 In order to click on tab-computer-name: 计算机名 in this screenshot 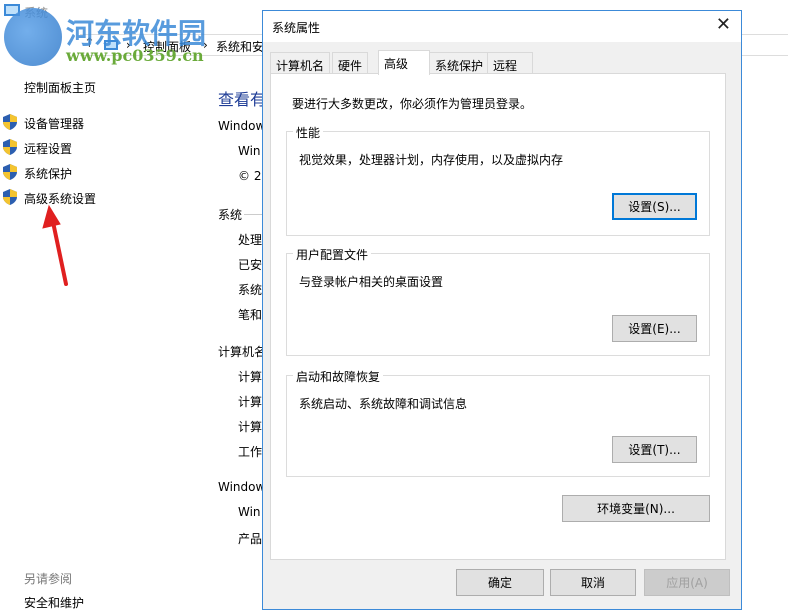, I will do `click(300, 63)`.